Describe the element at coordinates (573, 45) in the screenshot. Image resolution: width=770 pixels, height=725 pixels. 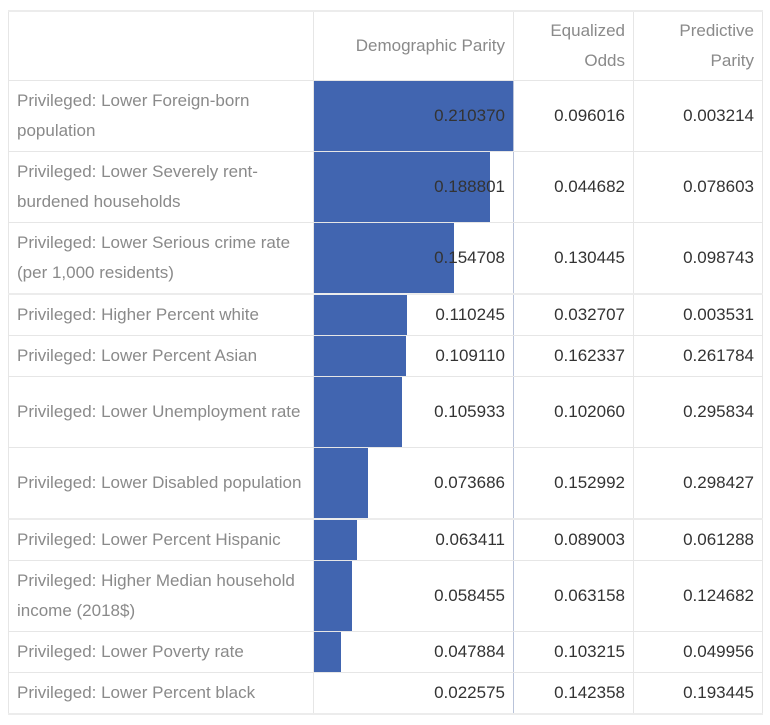
I see `column-header-equalized-odds: Equalized Odds` at that location.